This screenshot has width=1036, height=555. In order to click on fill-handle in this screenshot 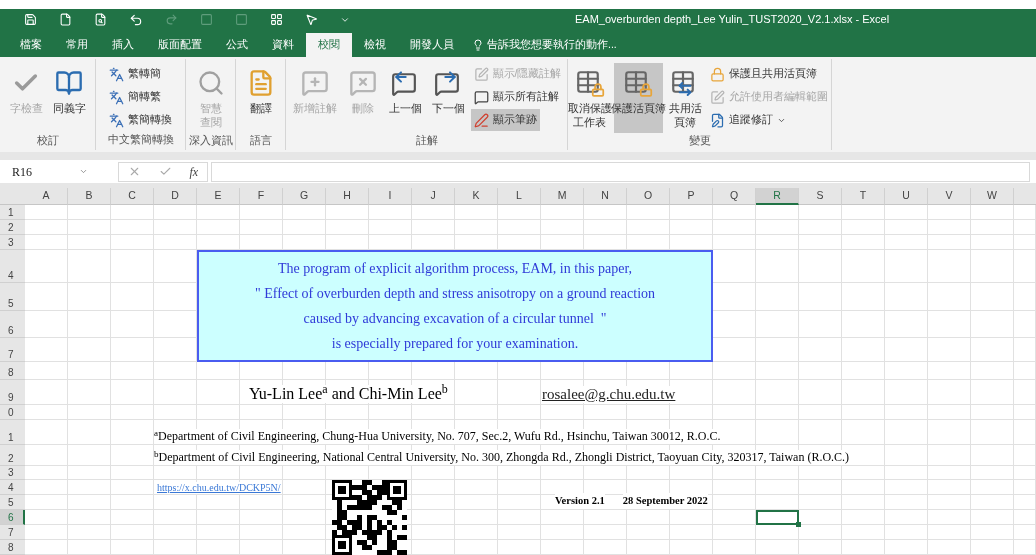, I will do `click(798, 524)`.